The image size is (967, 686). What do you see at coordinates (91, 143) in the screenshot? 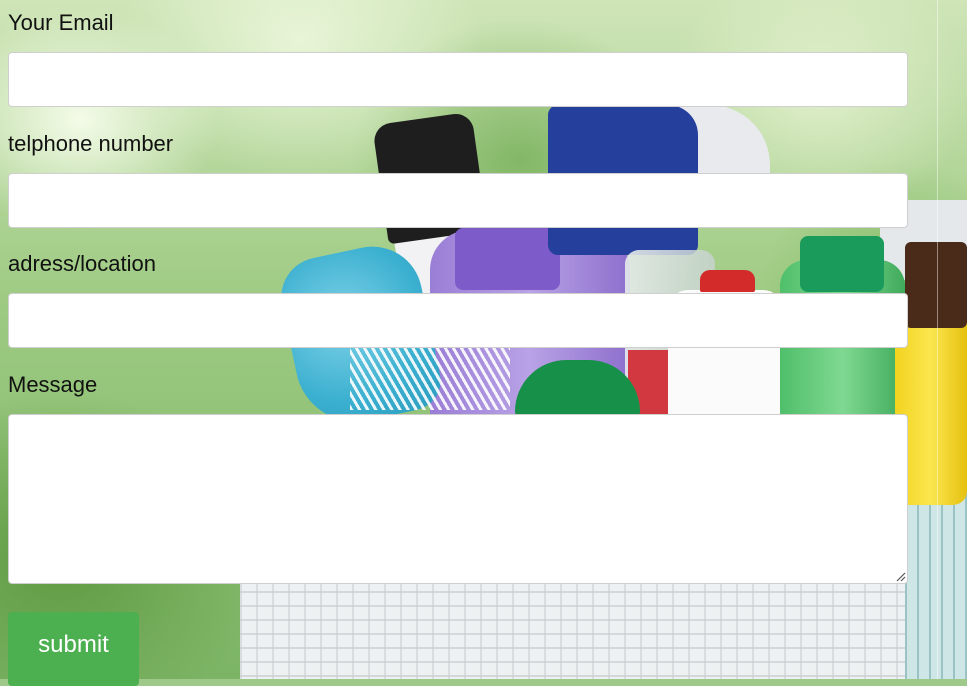
I see `phone-label: telphone number` at bounding box center [91, 143].